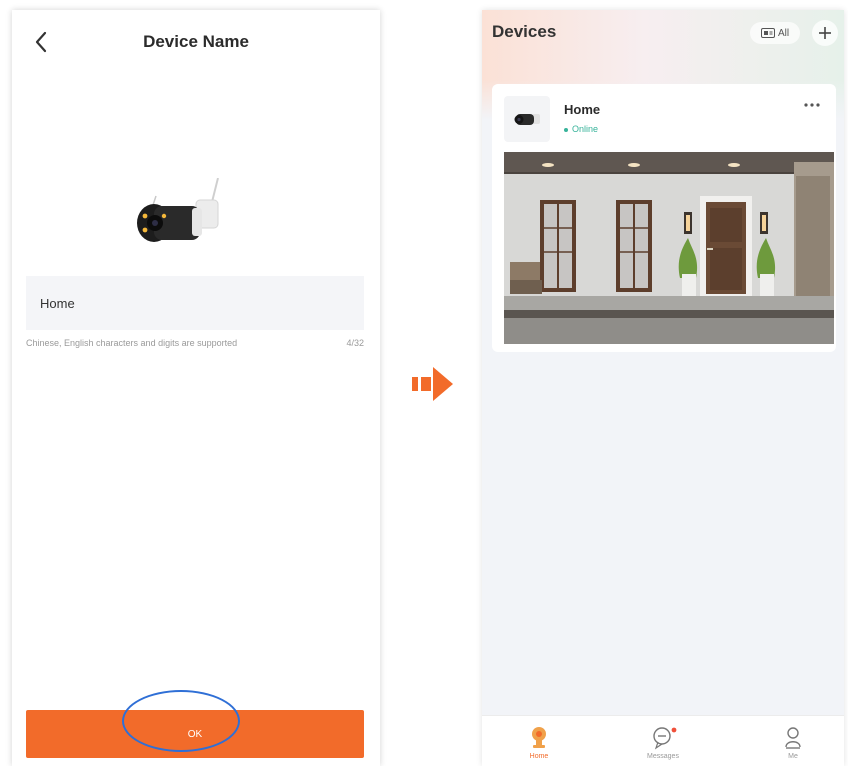 The image size is (848, 766). What do you see at coordinates (585, 129) in the screenshot?
I see `status-label: Online` at bounding box center [585, 129].